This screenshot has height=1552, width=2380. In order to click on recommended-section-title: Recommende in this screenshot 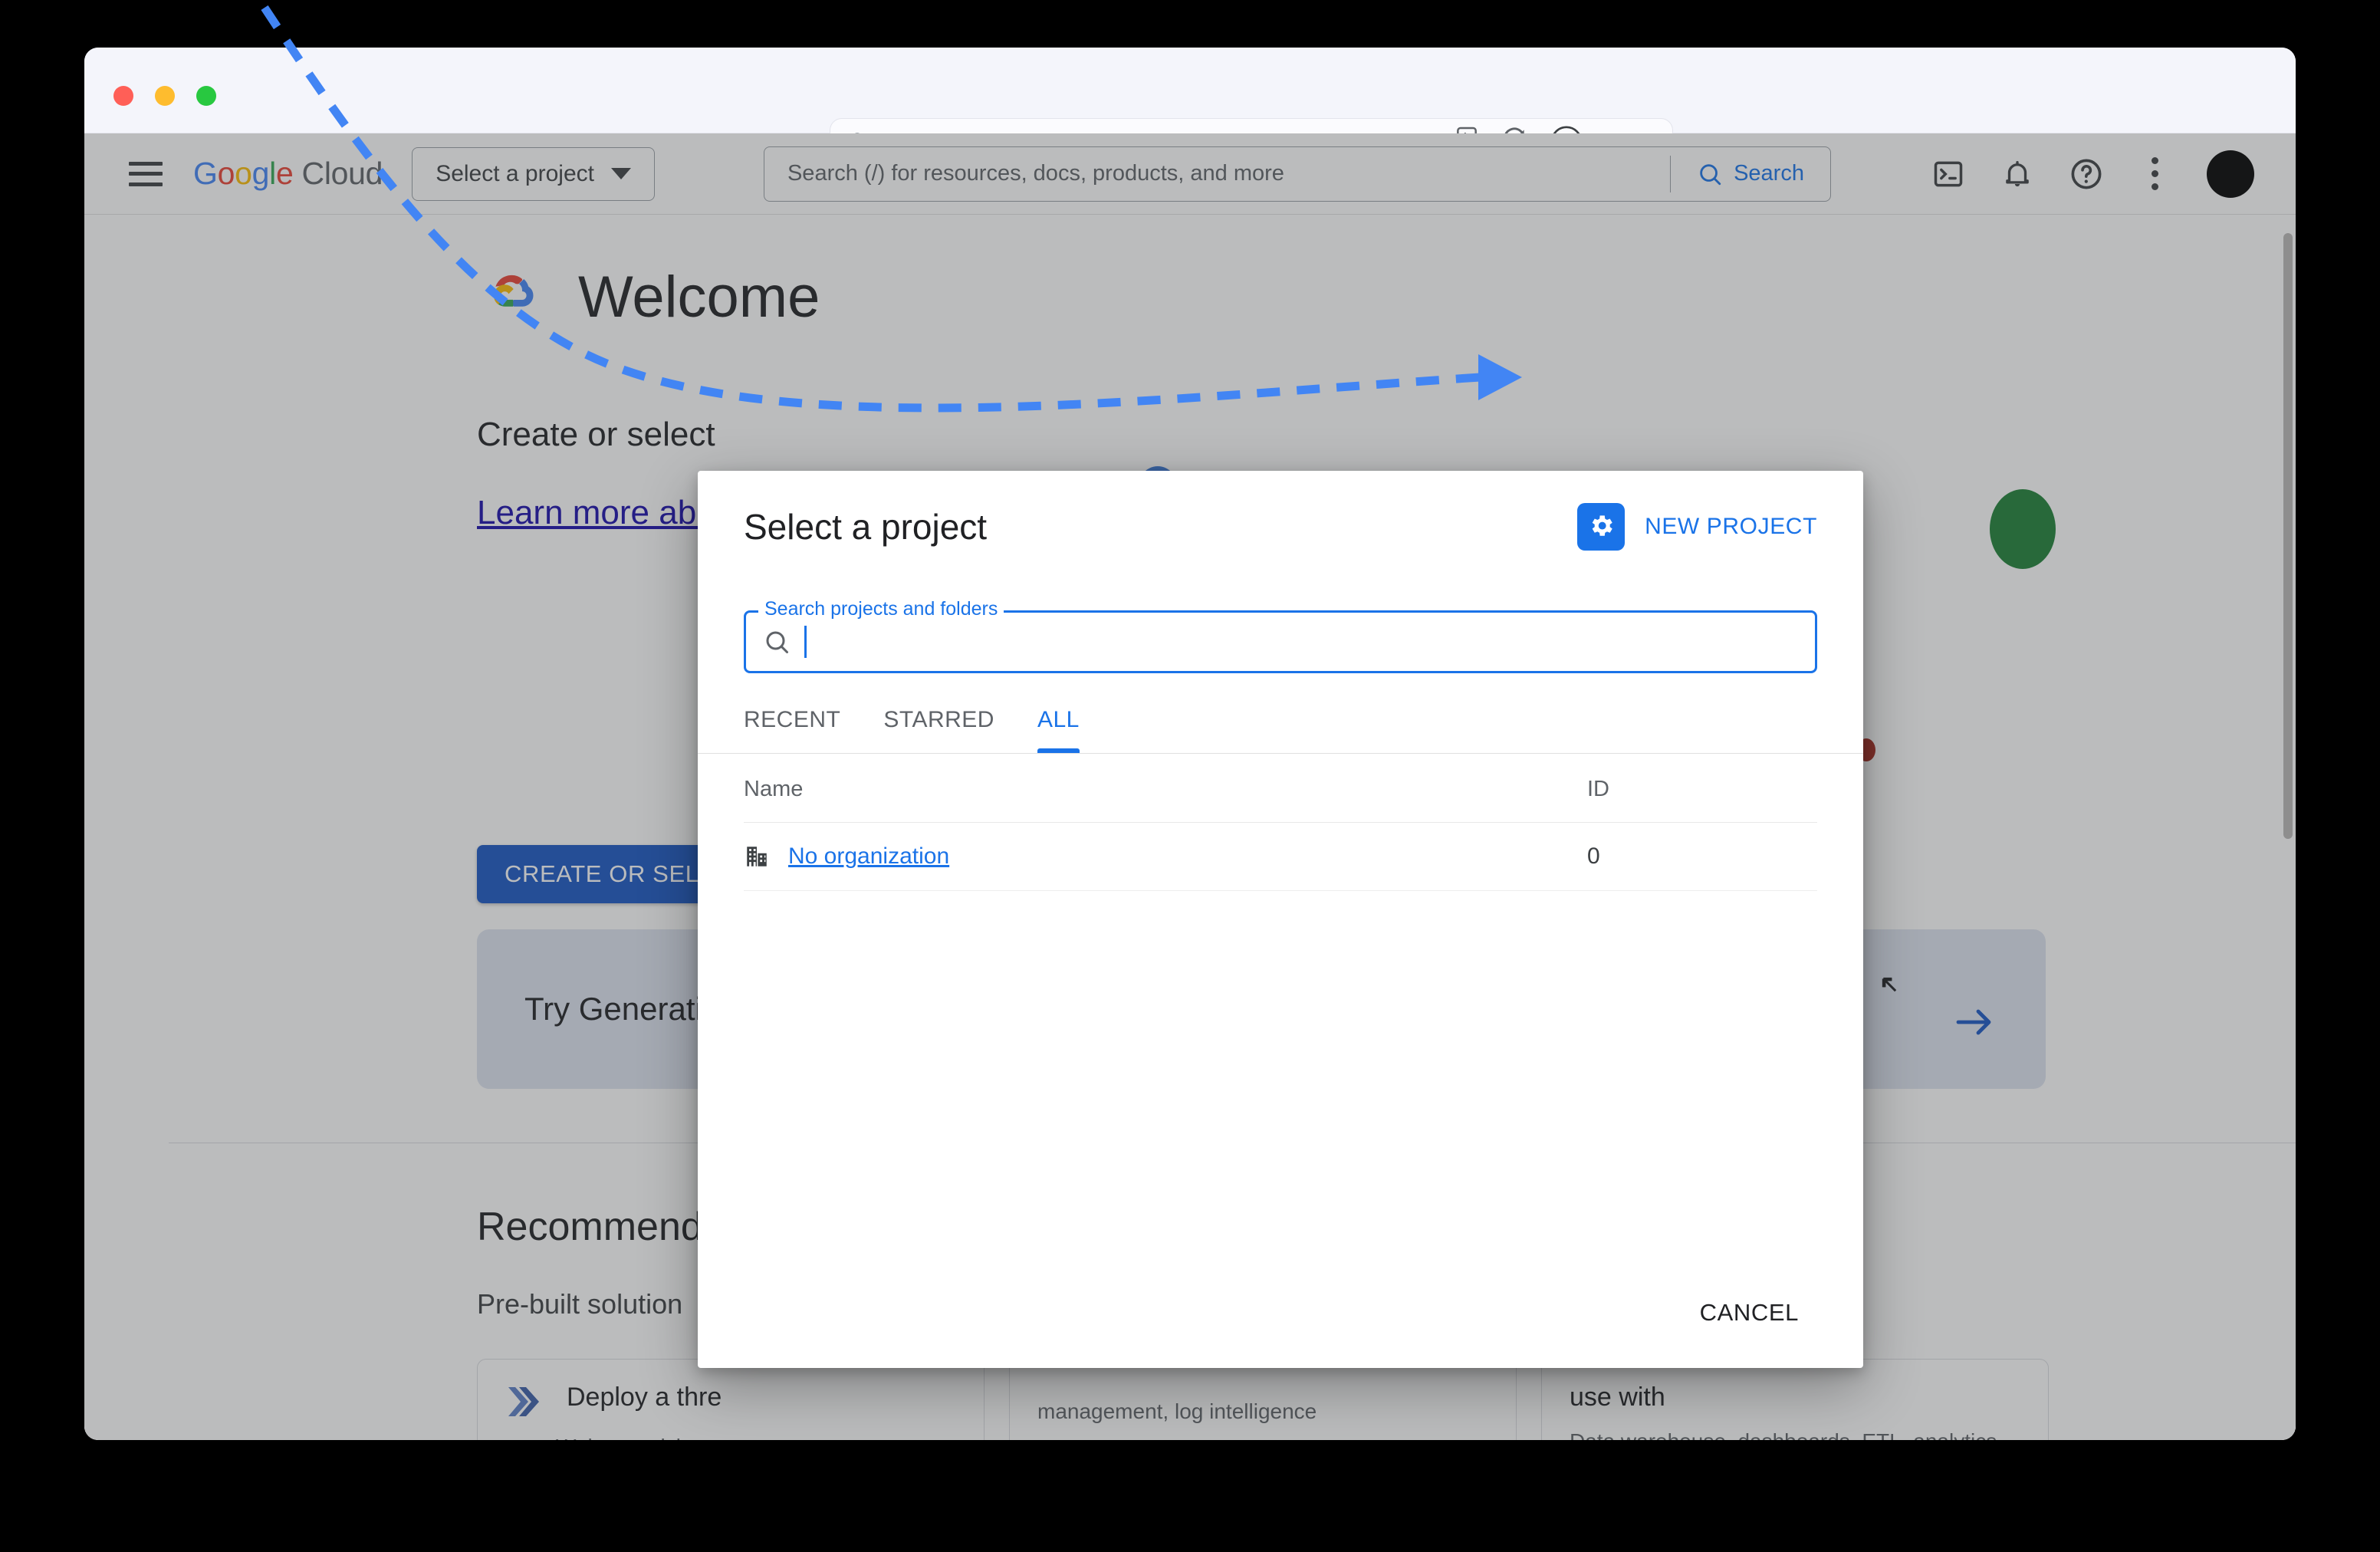, I will do `click(601, 1227)`.